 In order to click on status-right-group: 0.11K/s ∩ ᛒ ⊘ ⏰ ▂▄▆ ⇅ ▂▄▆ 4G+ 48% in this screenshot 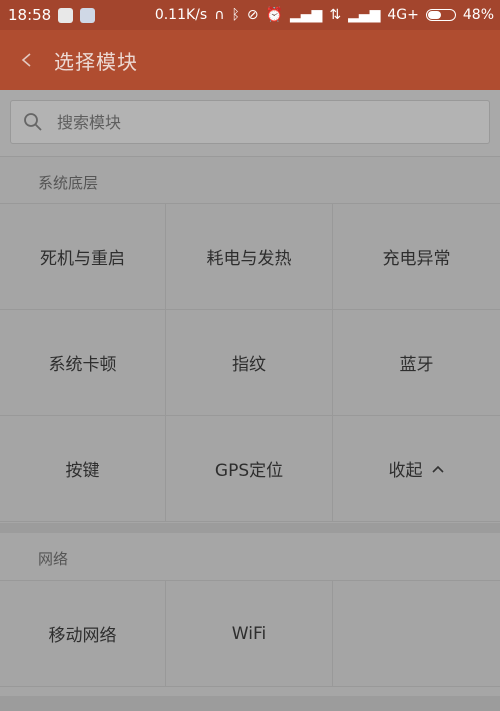, I will do `click(324, 15)`.